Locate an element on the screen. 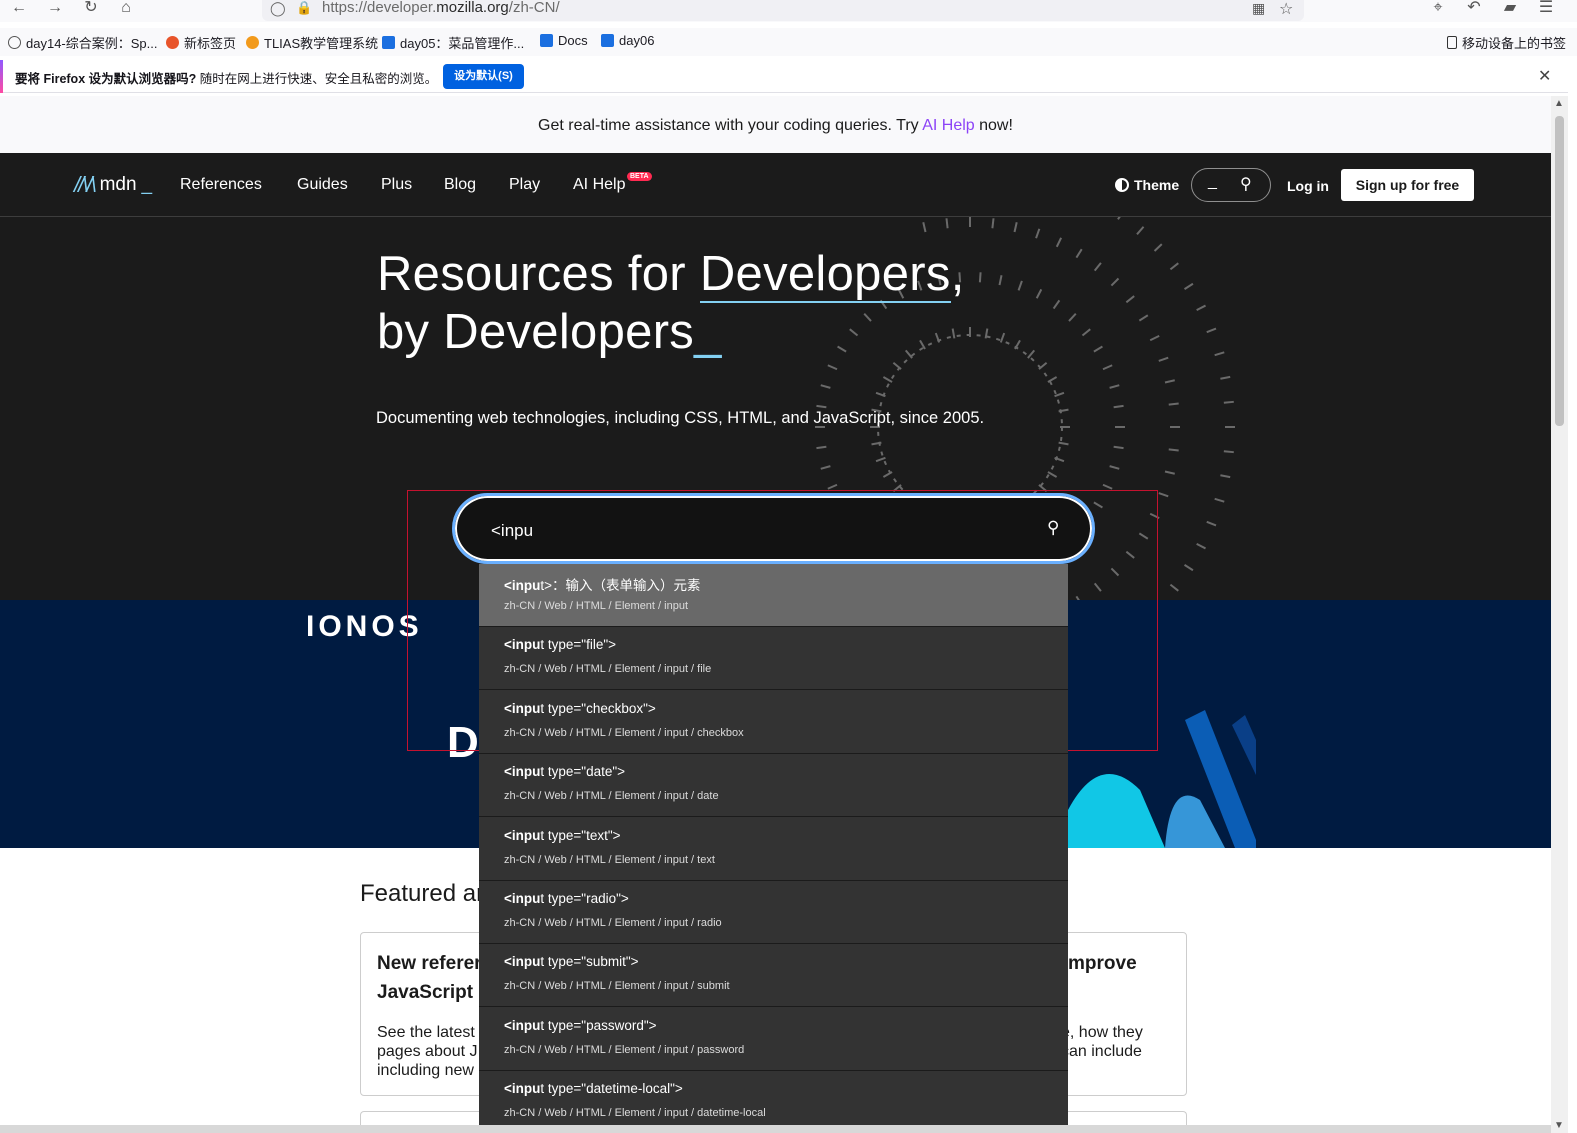 This screenshot has width=1577, height=1133. nav-guides: Guides is located at coordinates (322, 185).